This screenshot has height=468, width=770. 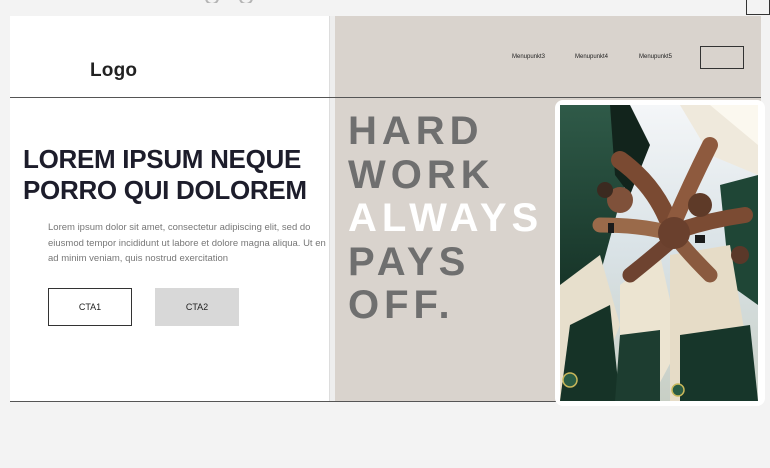 I want to click on top-edge-fragment, so click(x=240, y=1).